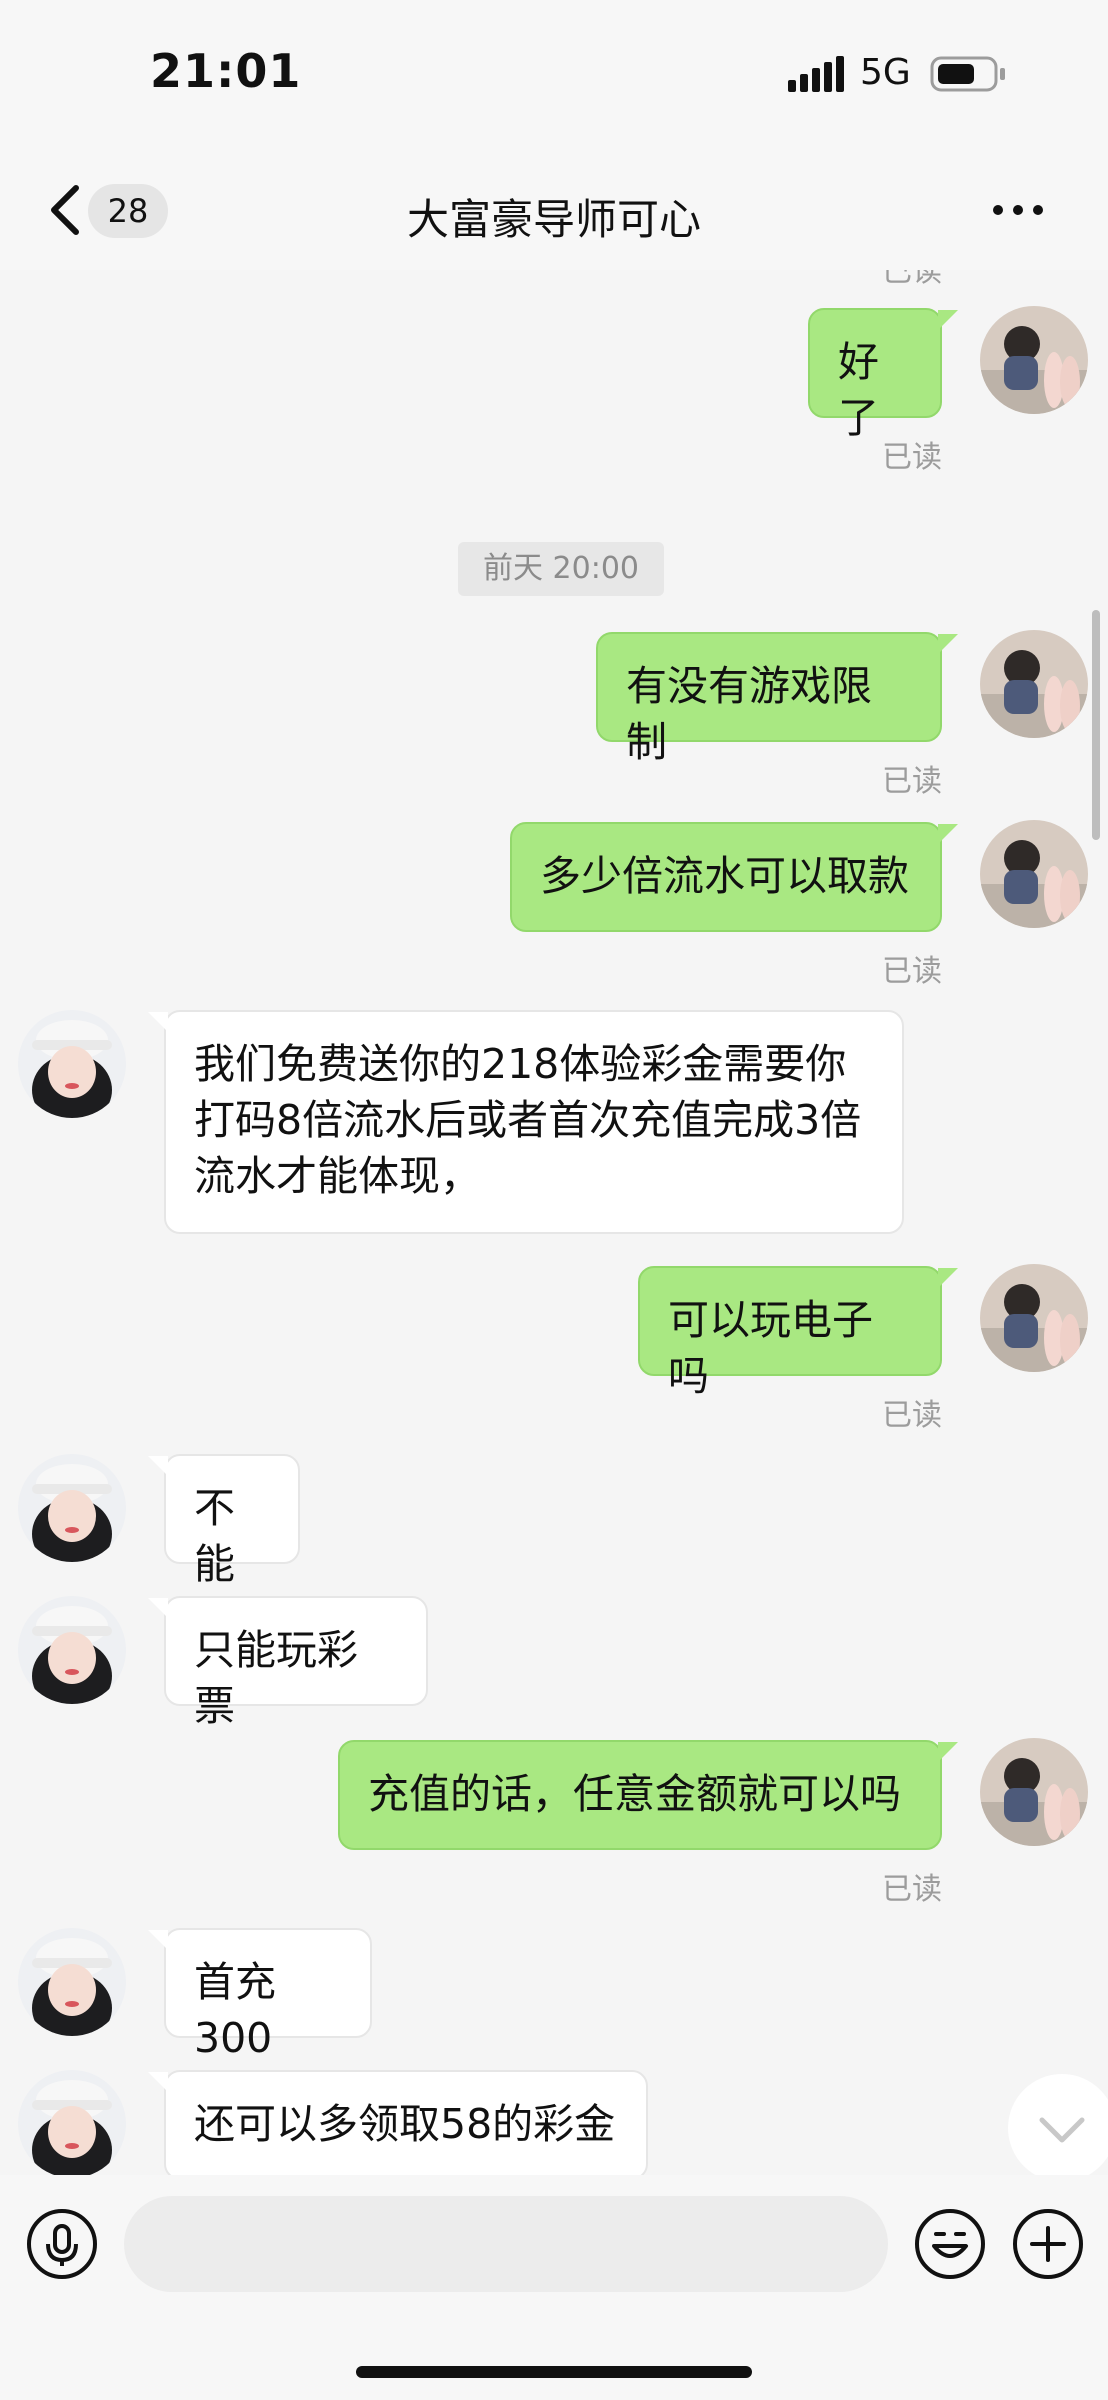  Describe the element at coordinates (816, 74) in the screenshot. I see `signal-icon` at that location.